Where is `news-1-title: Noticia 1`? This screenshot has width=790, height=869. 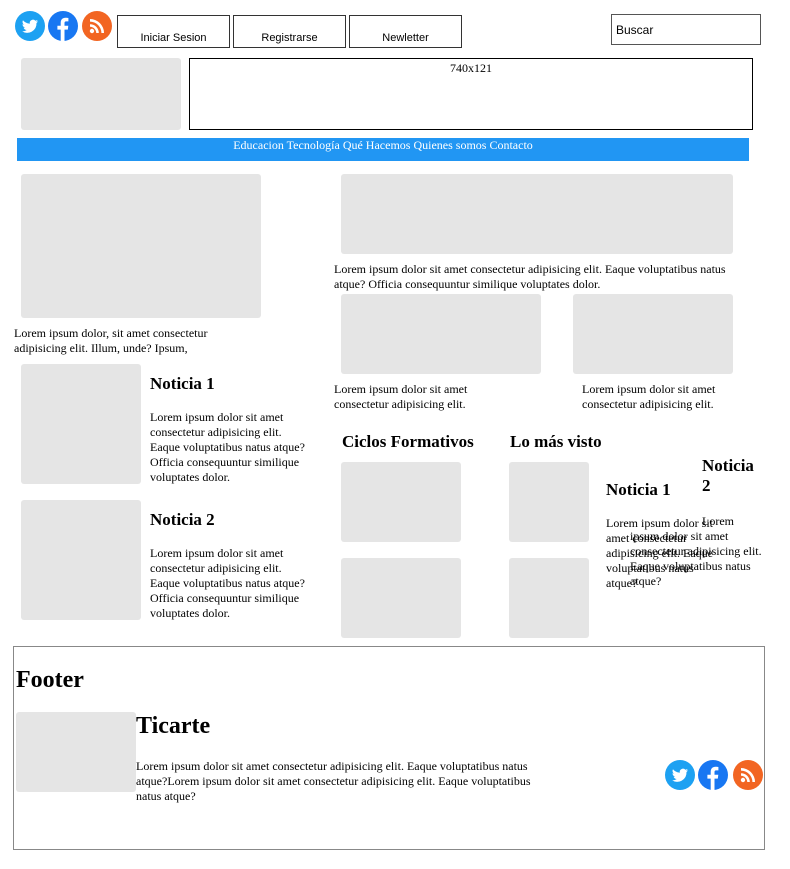
news-1-title: Noticia 1 is located at coordinates (182, 383).